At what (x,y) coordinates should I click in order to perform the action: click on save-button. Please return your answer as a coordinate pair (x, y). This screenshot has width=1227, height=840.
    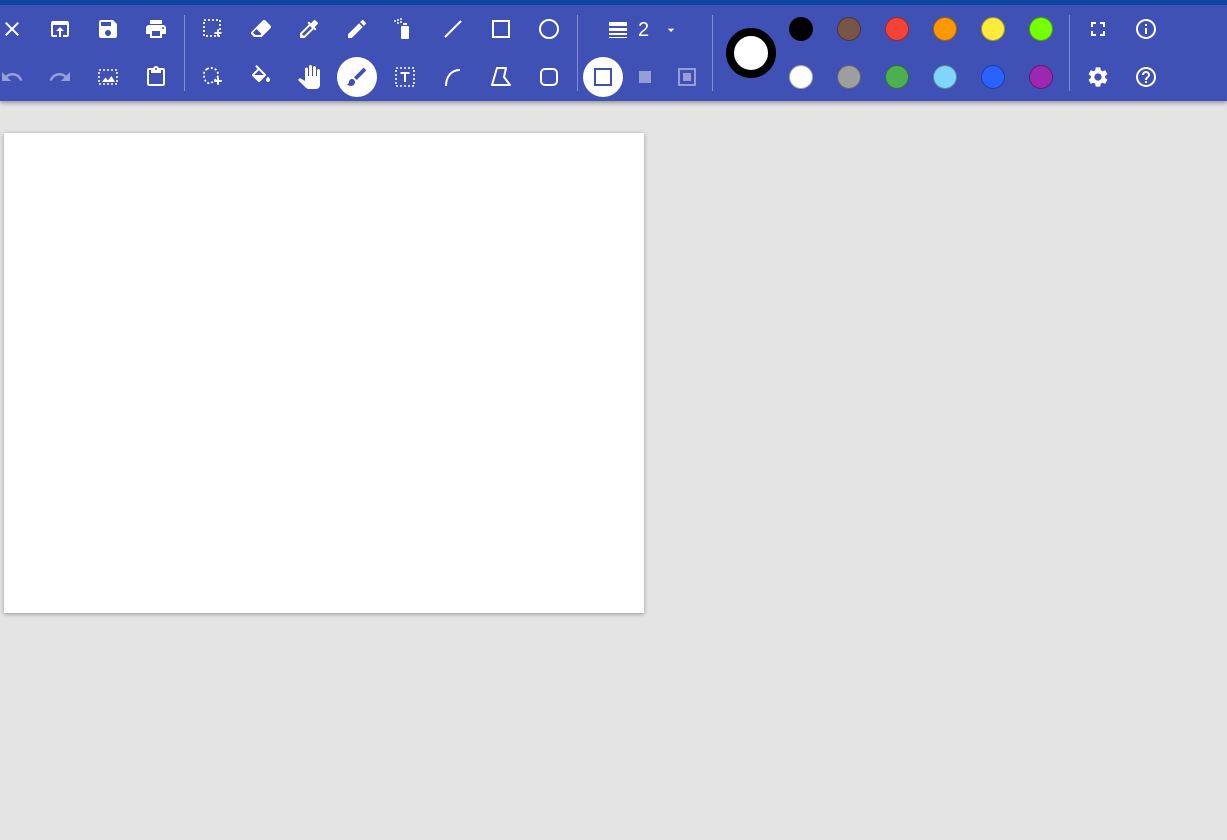
    Looking at the image, I should click on (108, 29).